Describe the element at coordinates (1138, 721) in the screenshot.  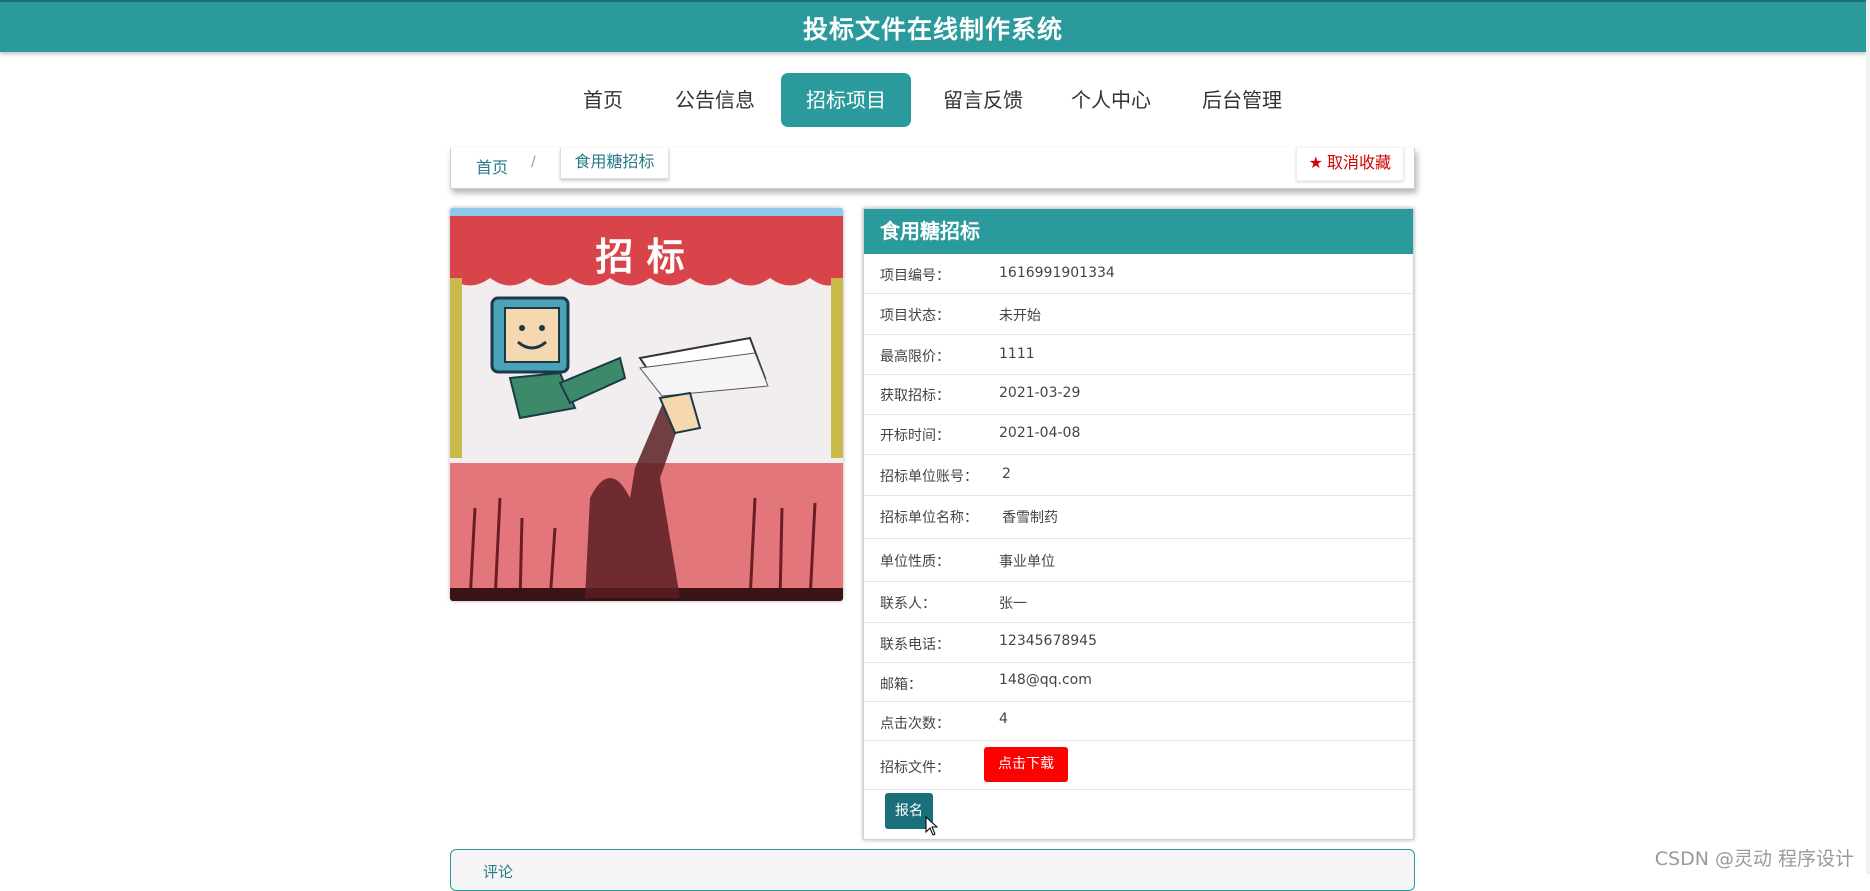
I see `detail-row: 点击次数： 4` at that location.